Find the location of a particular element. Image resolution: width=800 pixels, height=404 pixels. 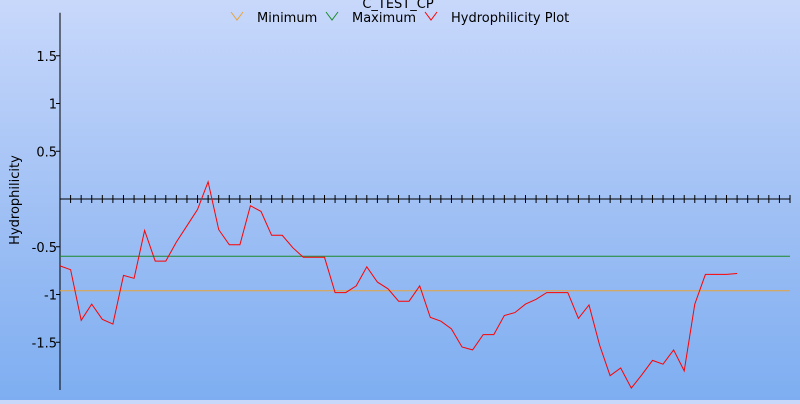

legend-item-maximum: Maximum is located at coordinates (370, 18).